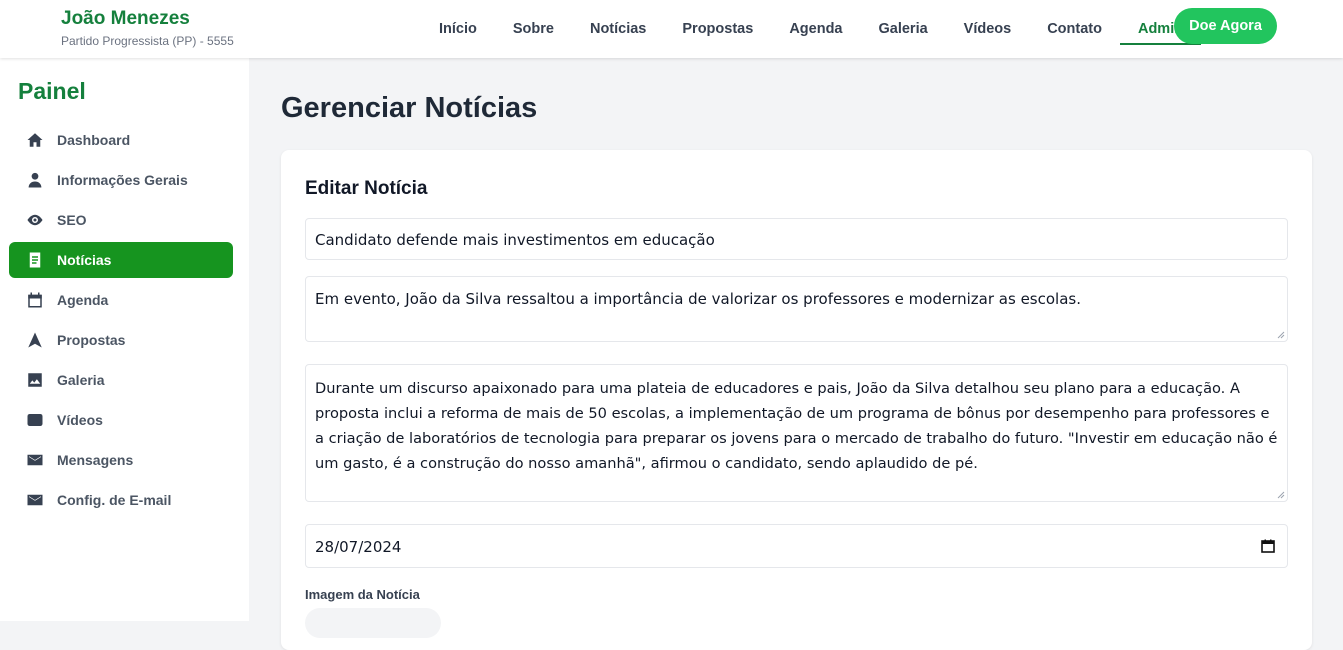 This screenshot has height=650, width=1343. Describe the element at coordinates (94, 140) in the screenshot. I see `sidebar-item-label: Dashboard` at that location.